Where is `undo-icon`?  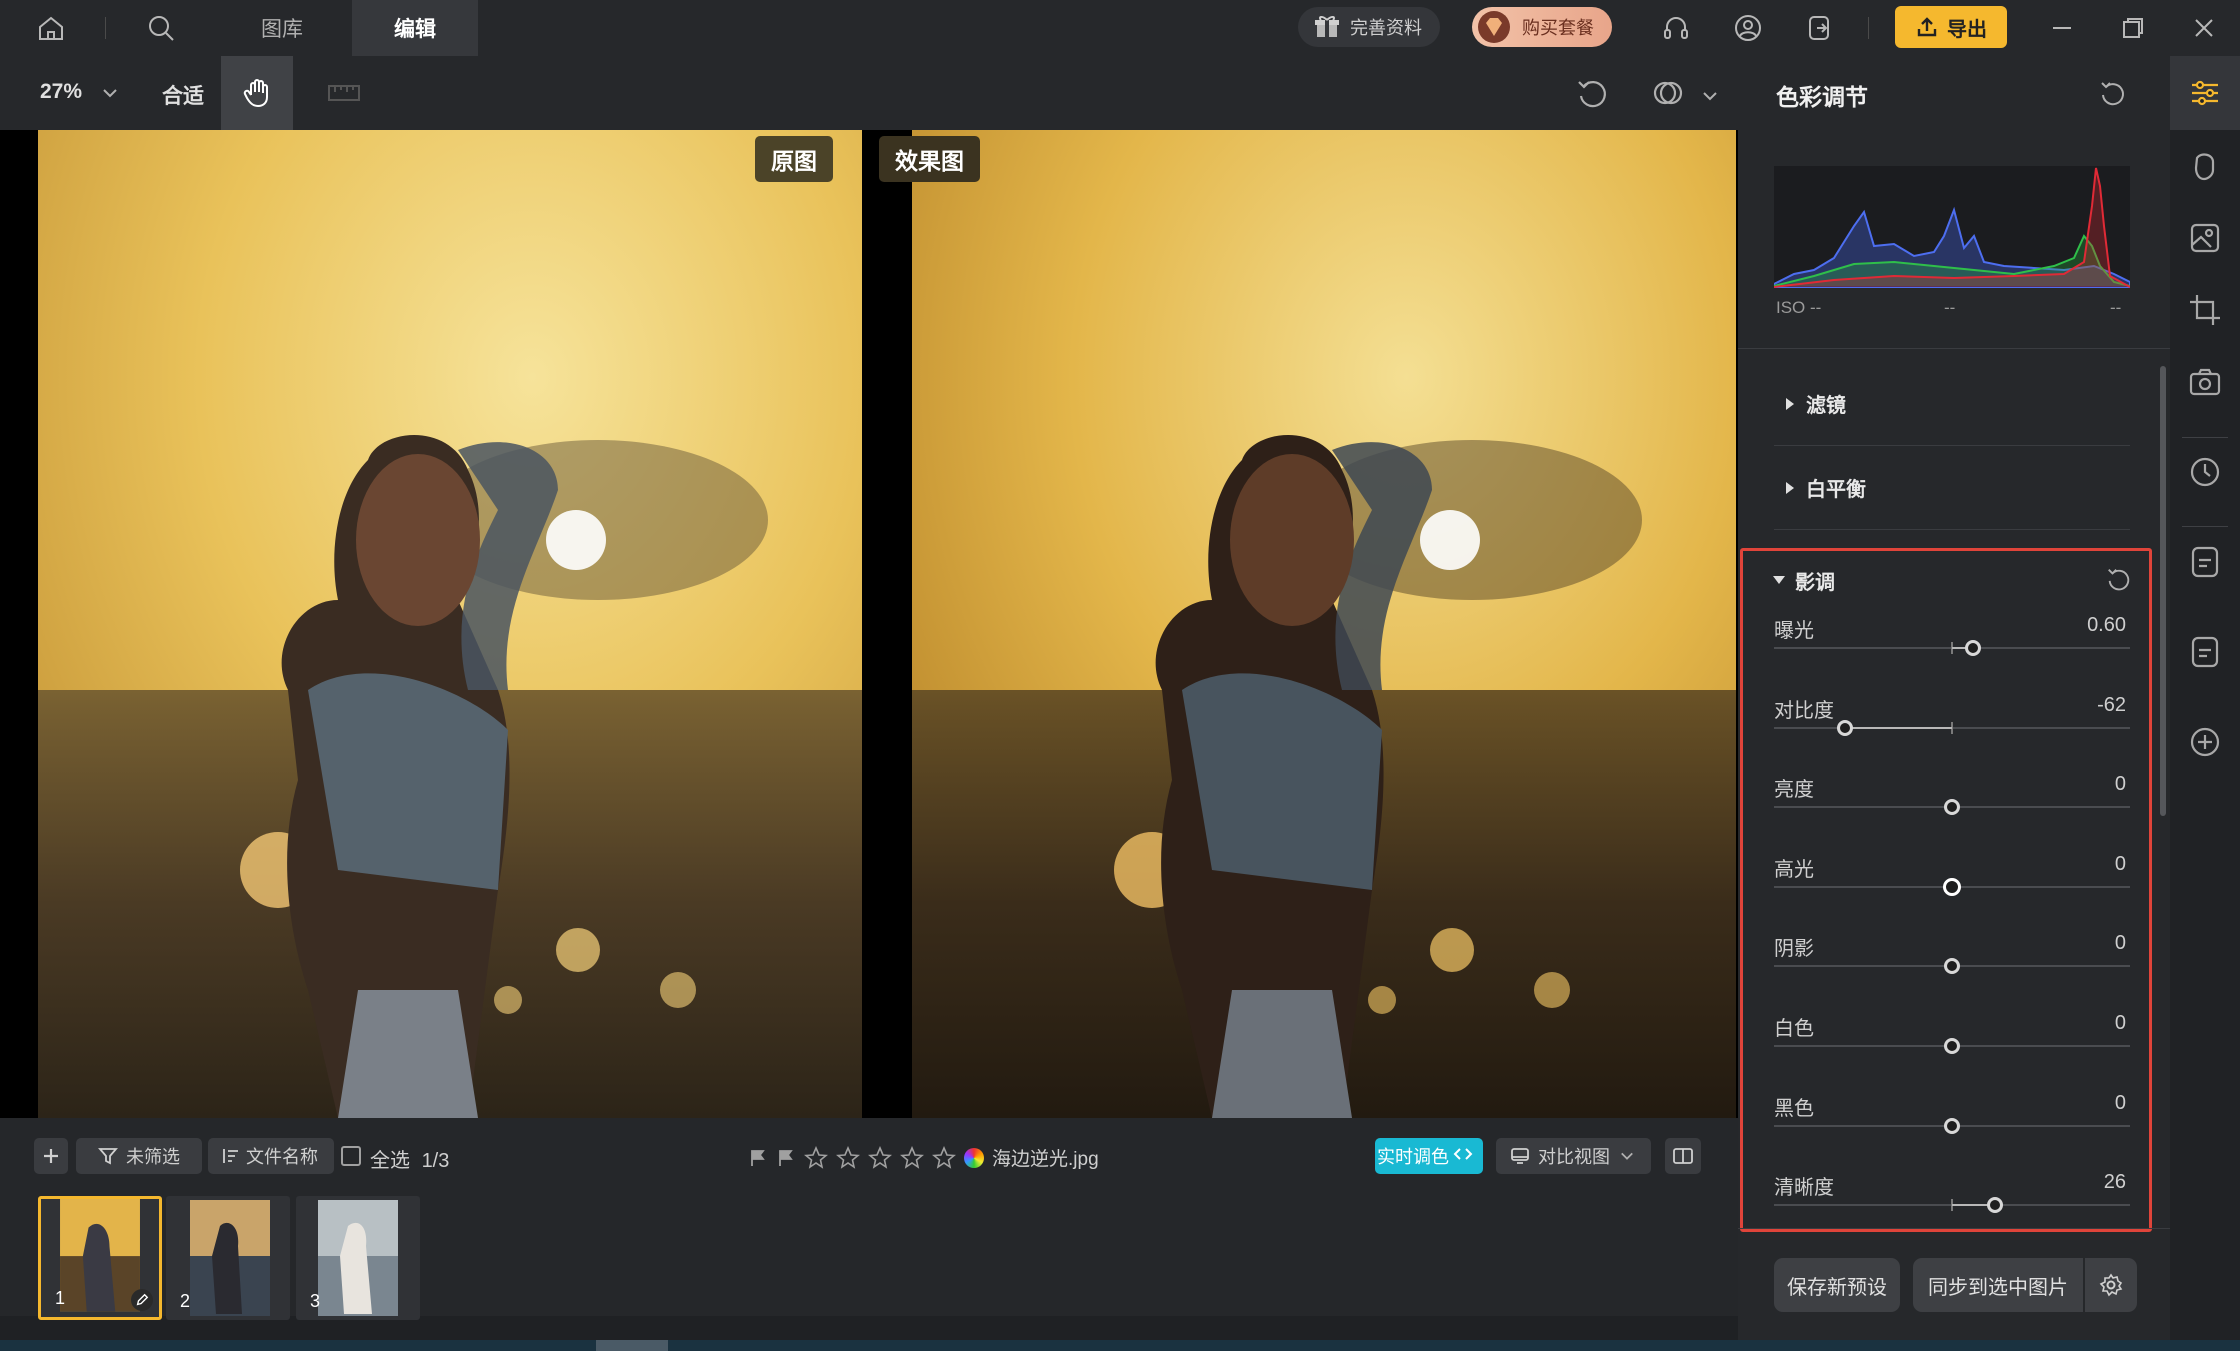
undo-icon is located at coordinates (1592, 93).